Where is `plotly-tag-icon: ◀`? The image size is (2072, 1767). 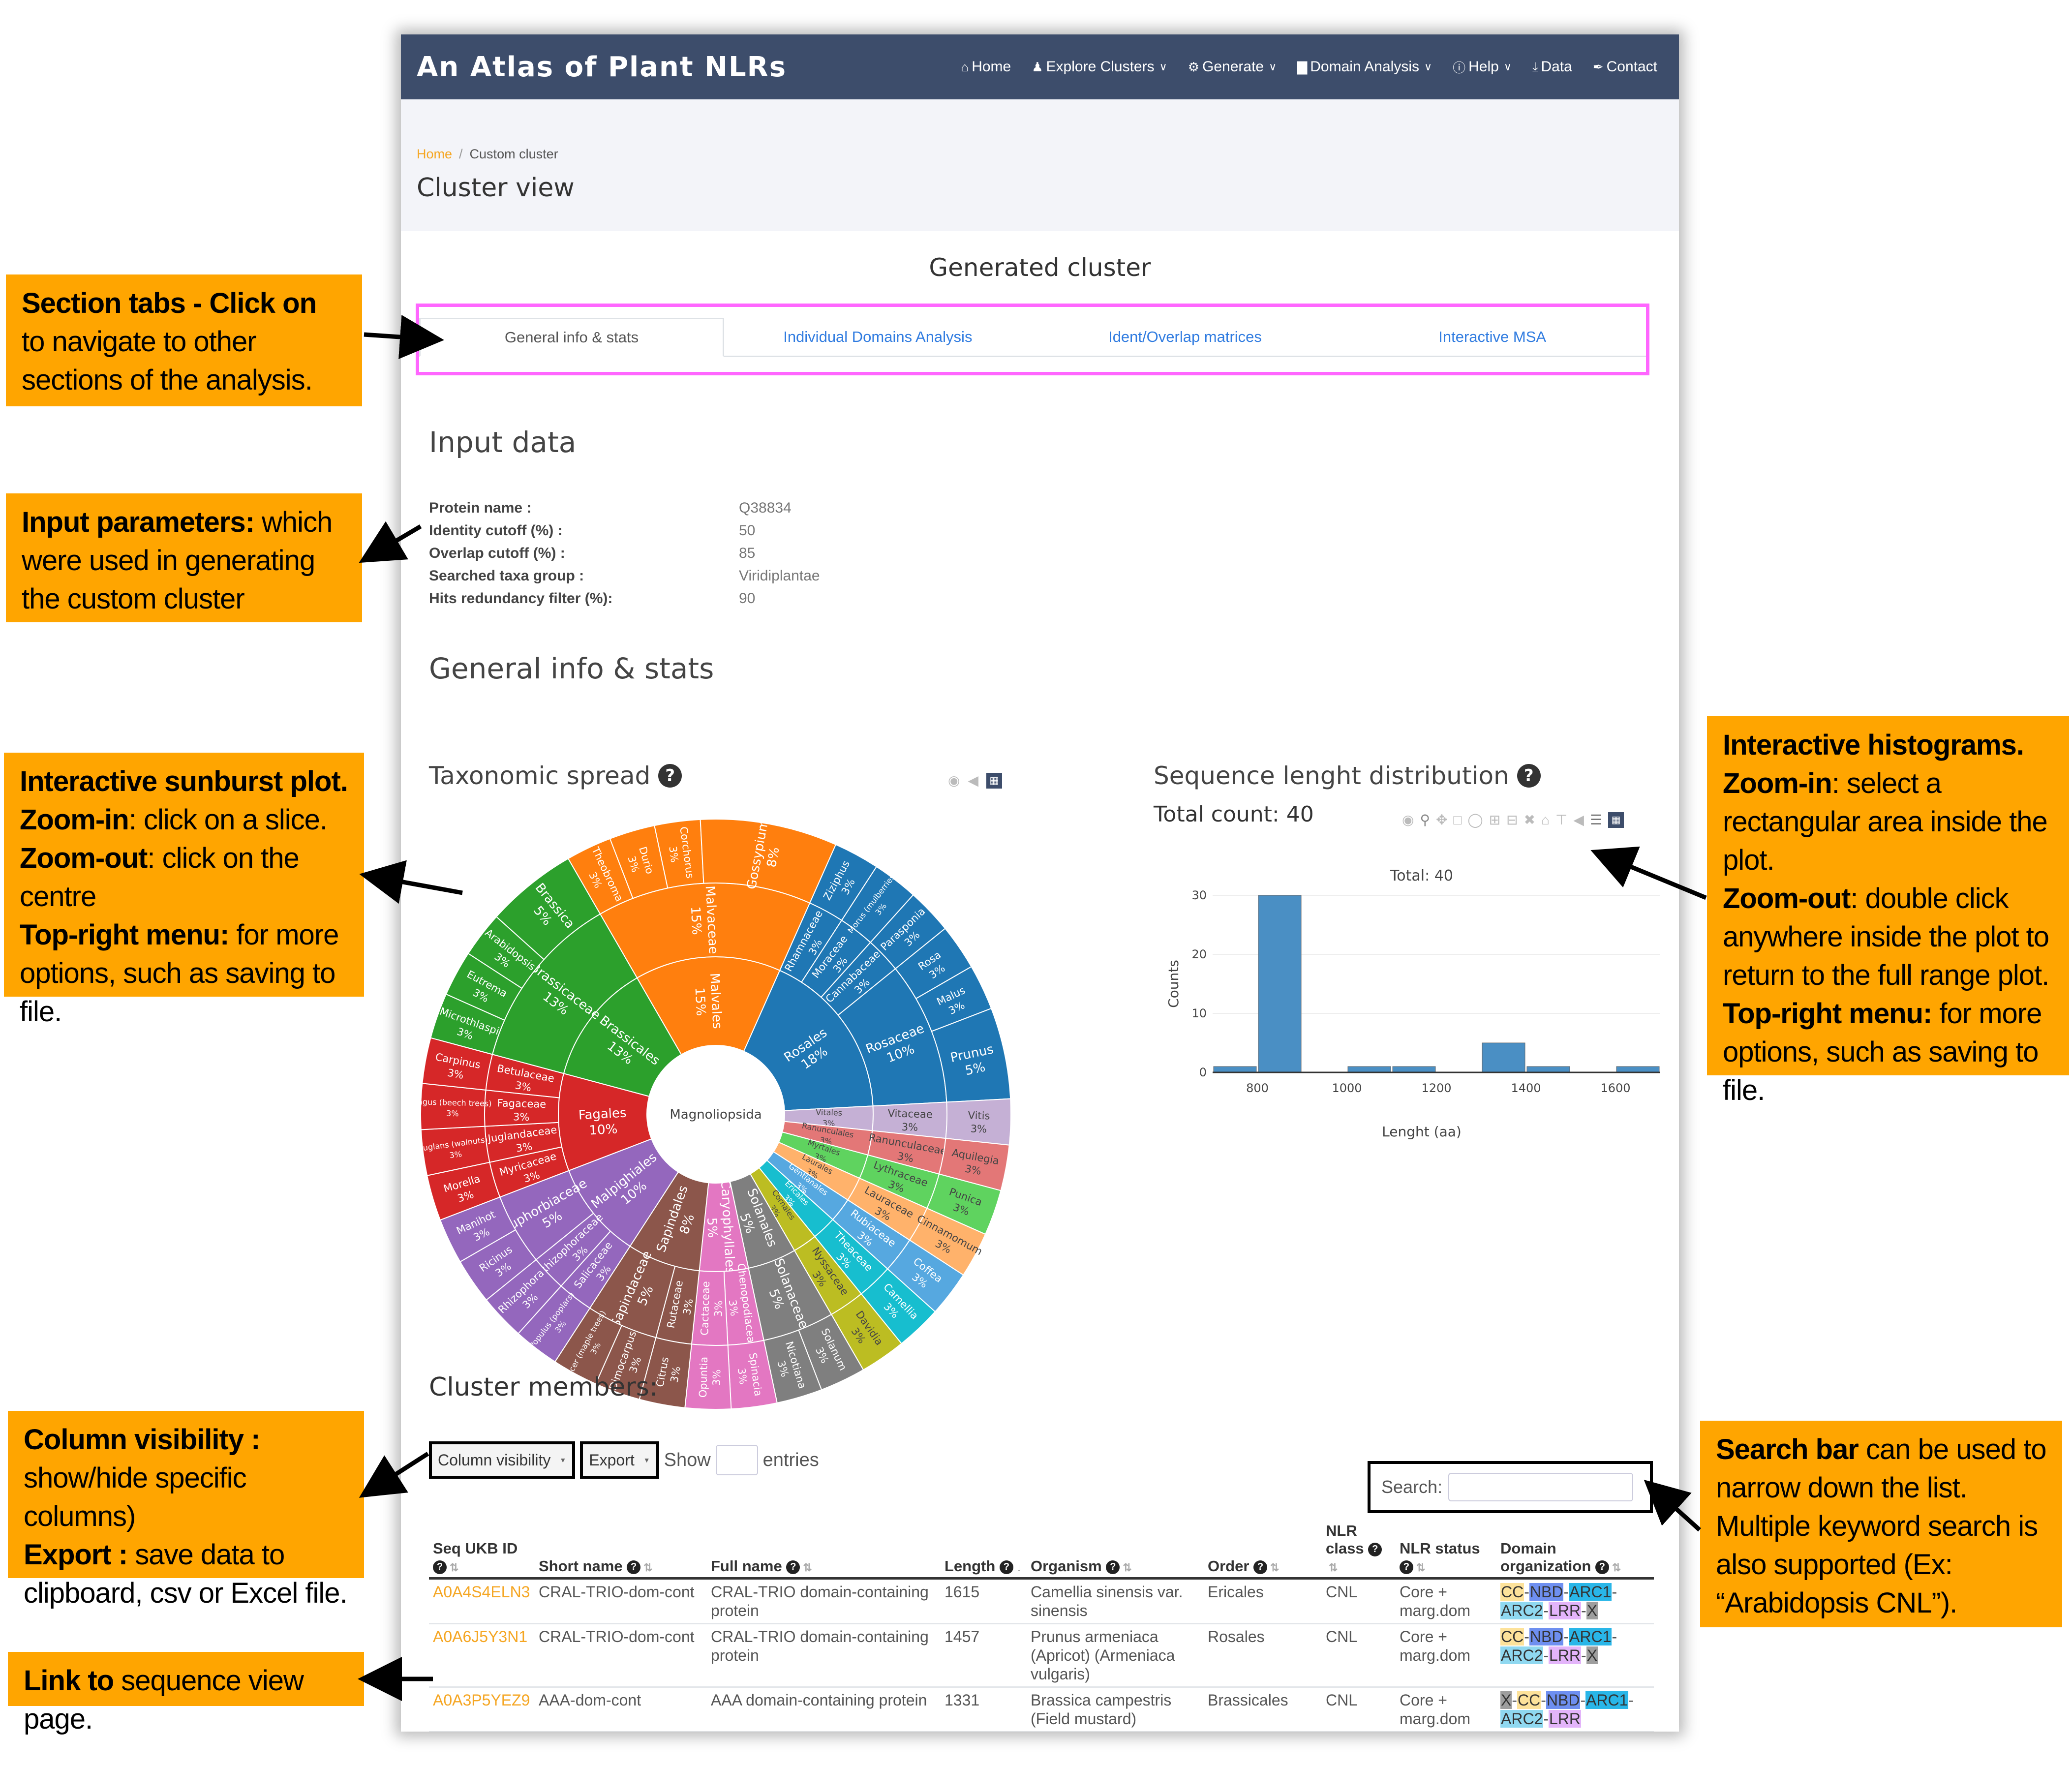 plotly-tag-icon: ◀ is located at coordinates (973, 780).